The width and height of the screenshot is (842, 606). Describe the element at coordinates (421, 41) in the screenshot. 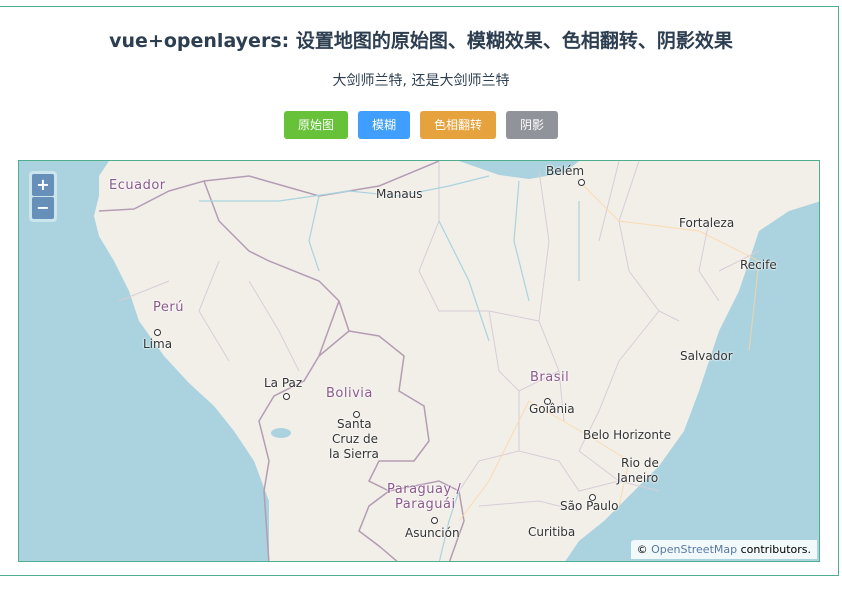

I see `page-title: vue+openlayers: 设置地图的原始图、模糊效果、色相翻转、阴影效果` at that location.